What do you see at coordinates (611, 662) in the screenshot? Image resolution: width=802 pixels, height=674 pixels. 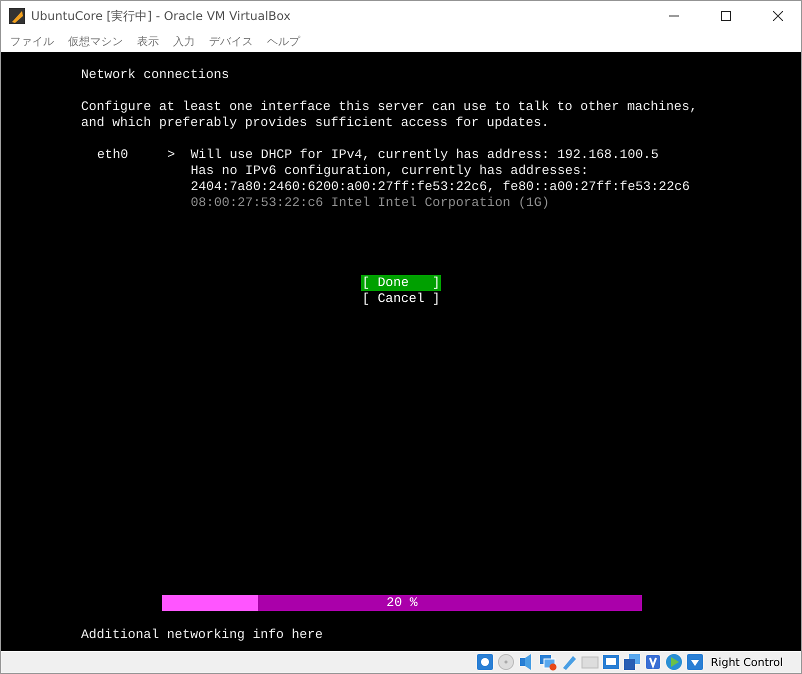 I see `display-icon` at bounding box center [611, 662].